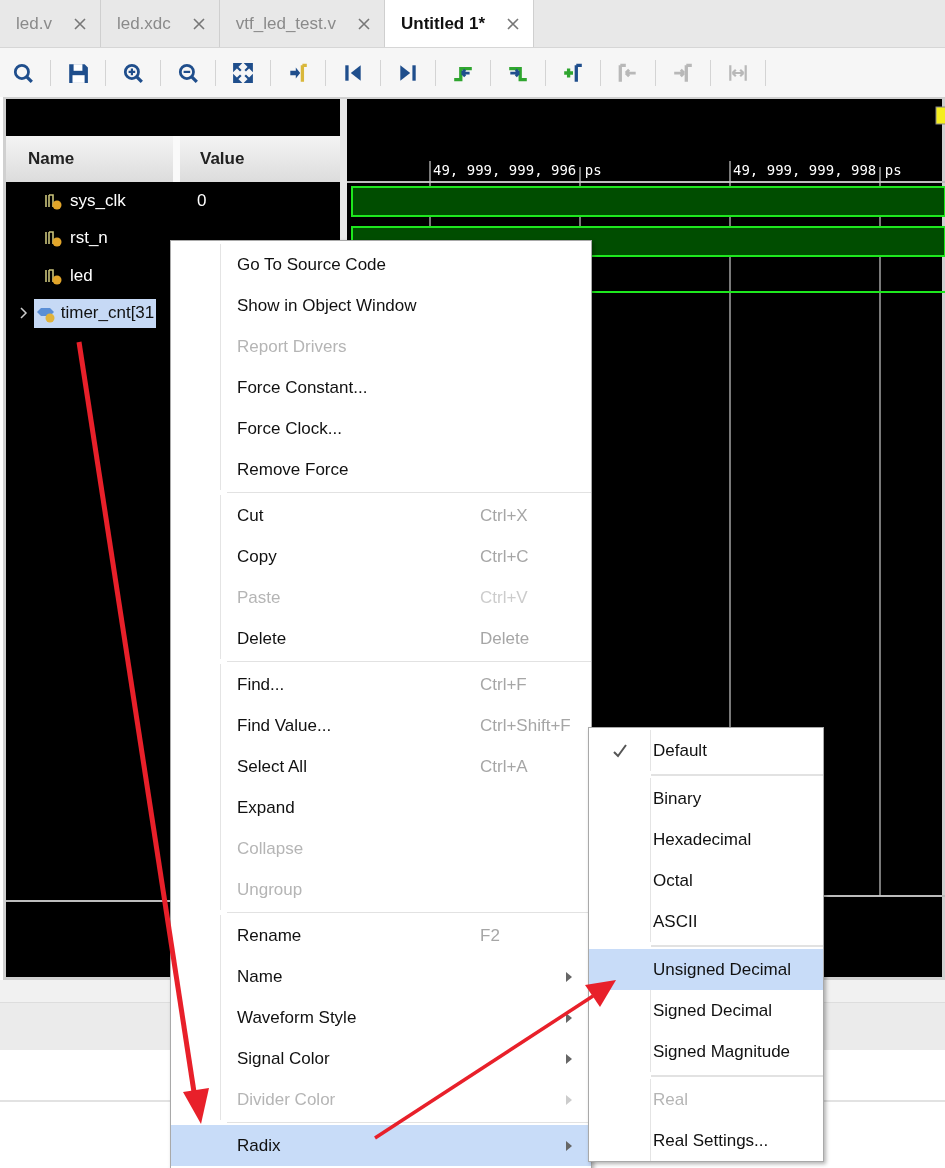 The height and width of the screenshot is (1168, 945). Describe the element at coordinates (24, 313) in the screenshot. I see `expand-chevron-icon` at that location.